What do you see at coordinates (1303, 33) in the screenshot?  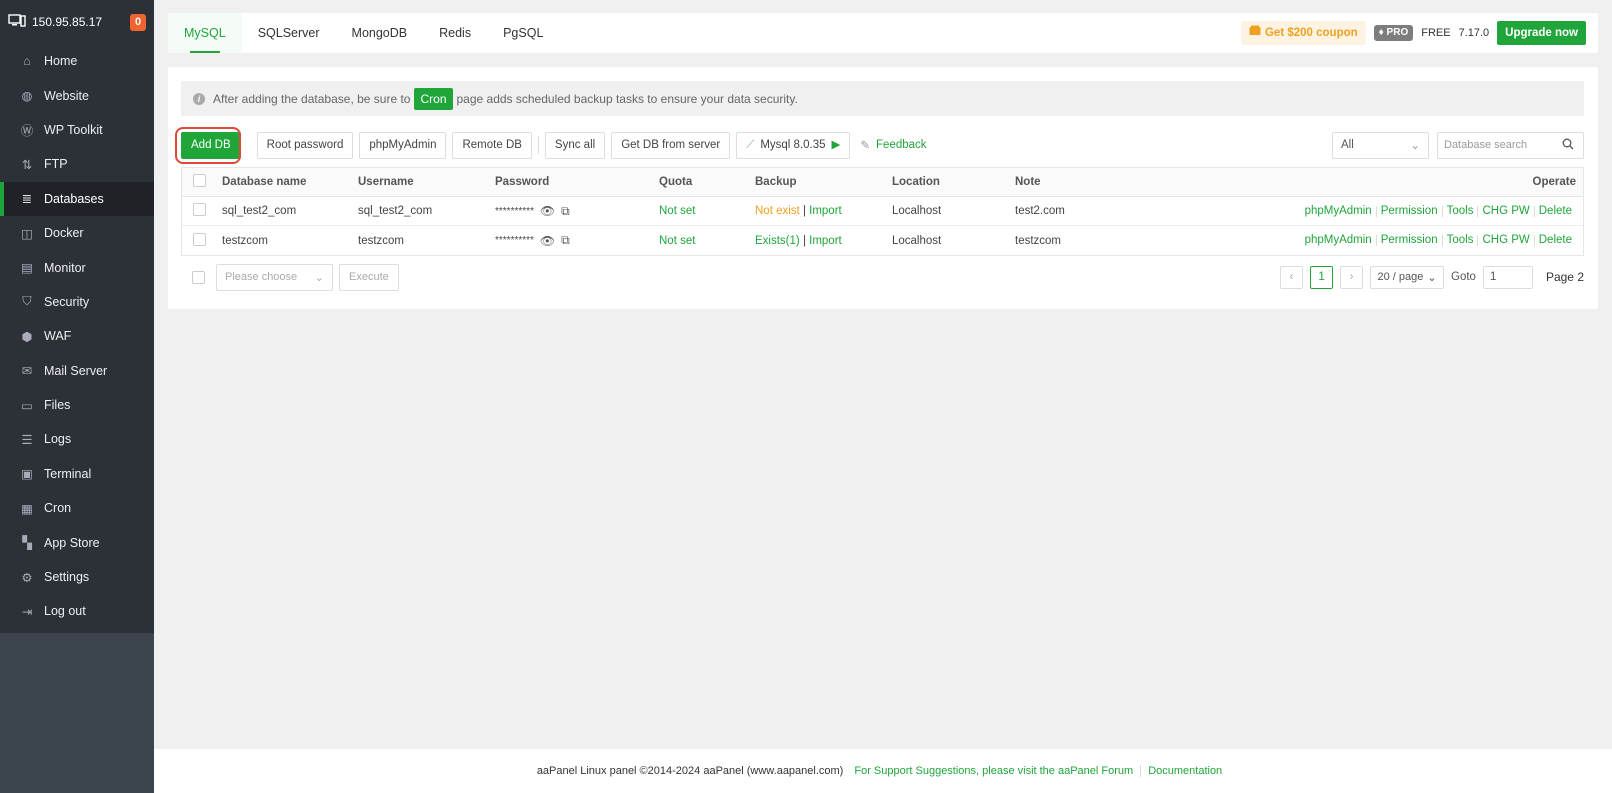 I see `coupon-button: Get $200 coupon` at bounding box center [1303, 33].